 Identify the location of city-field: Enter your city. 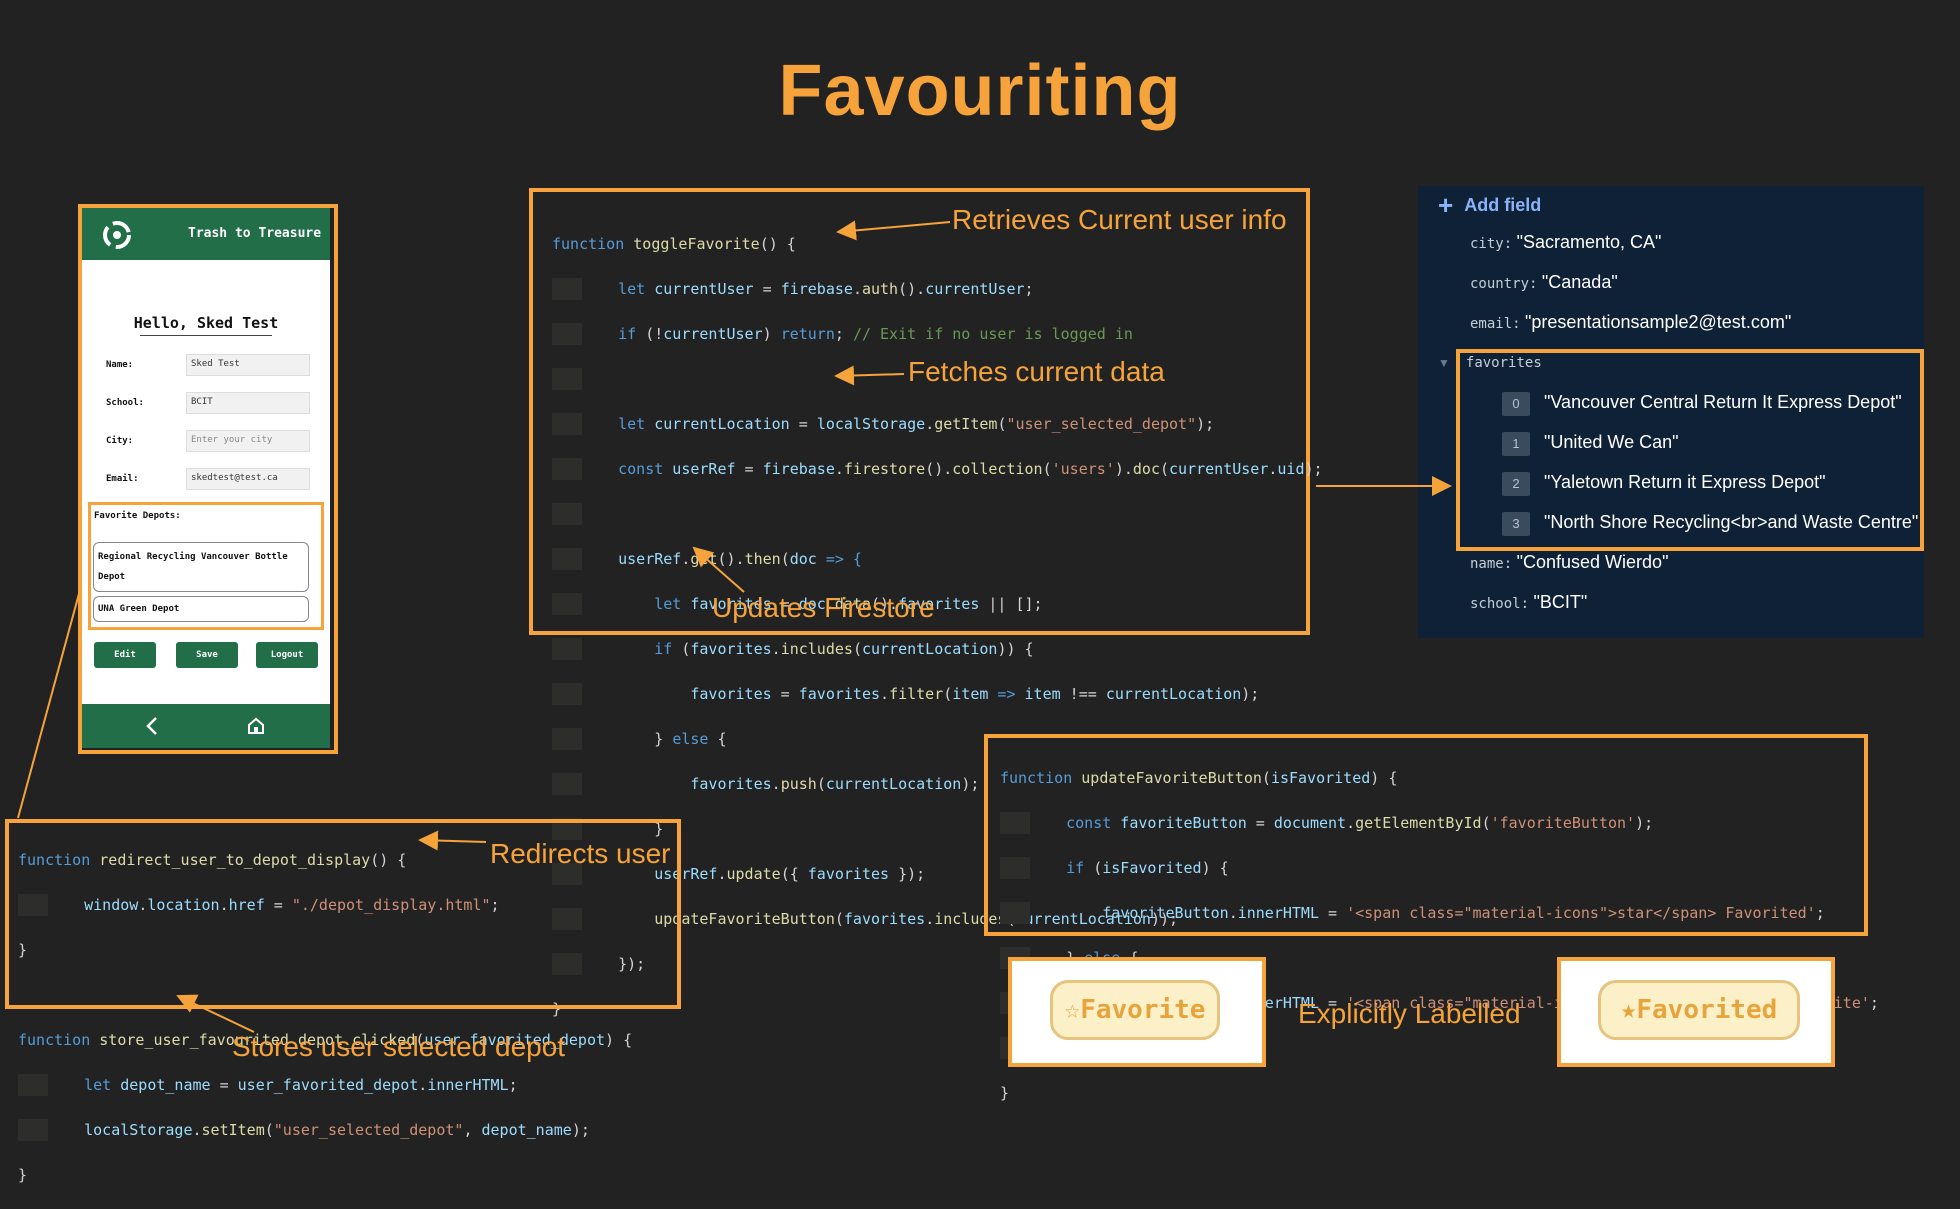
(248, 441).